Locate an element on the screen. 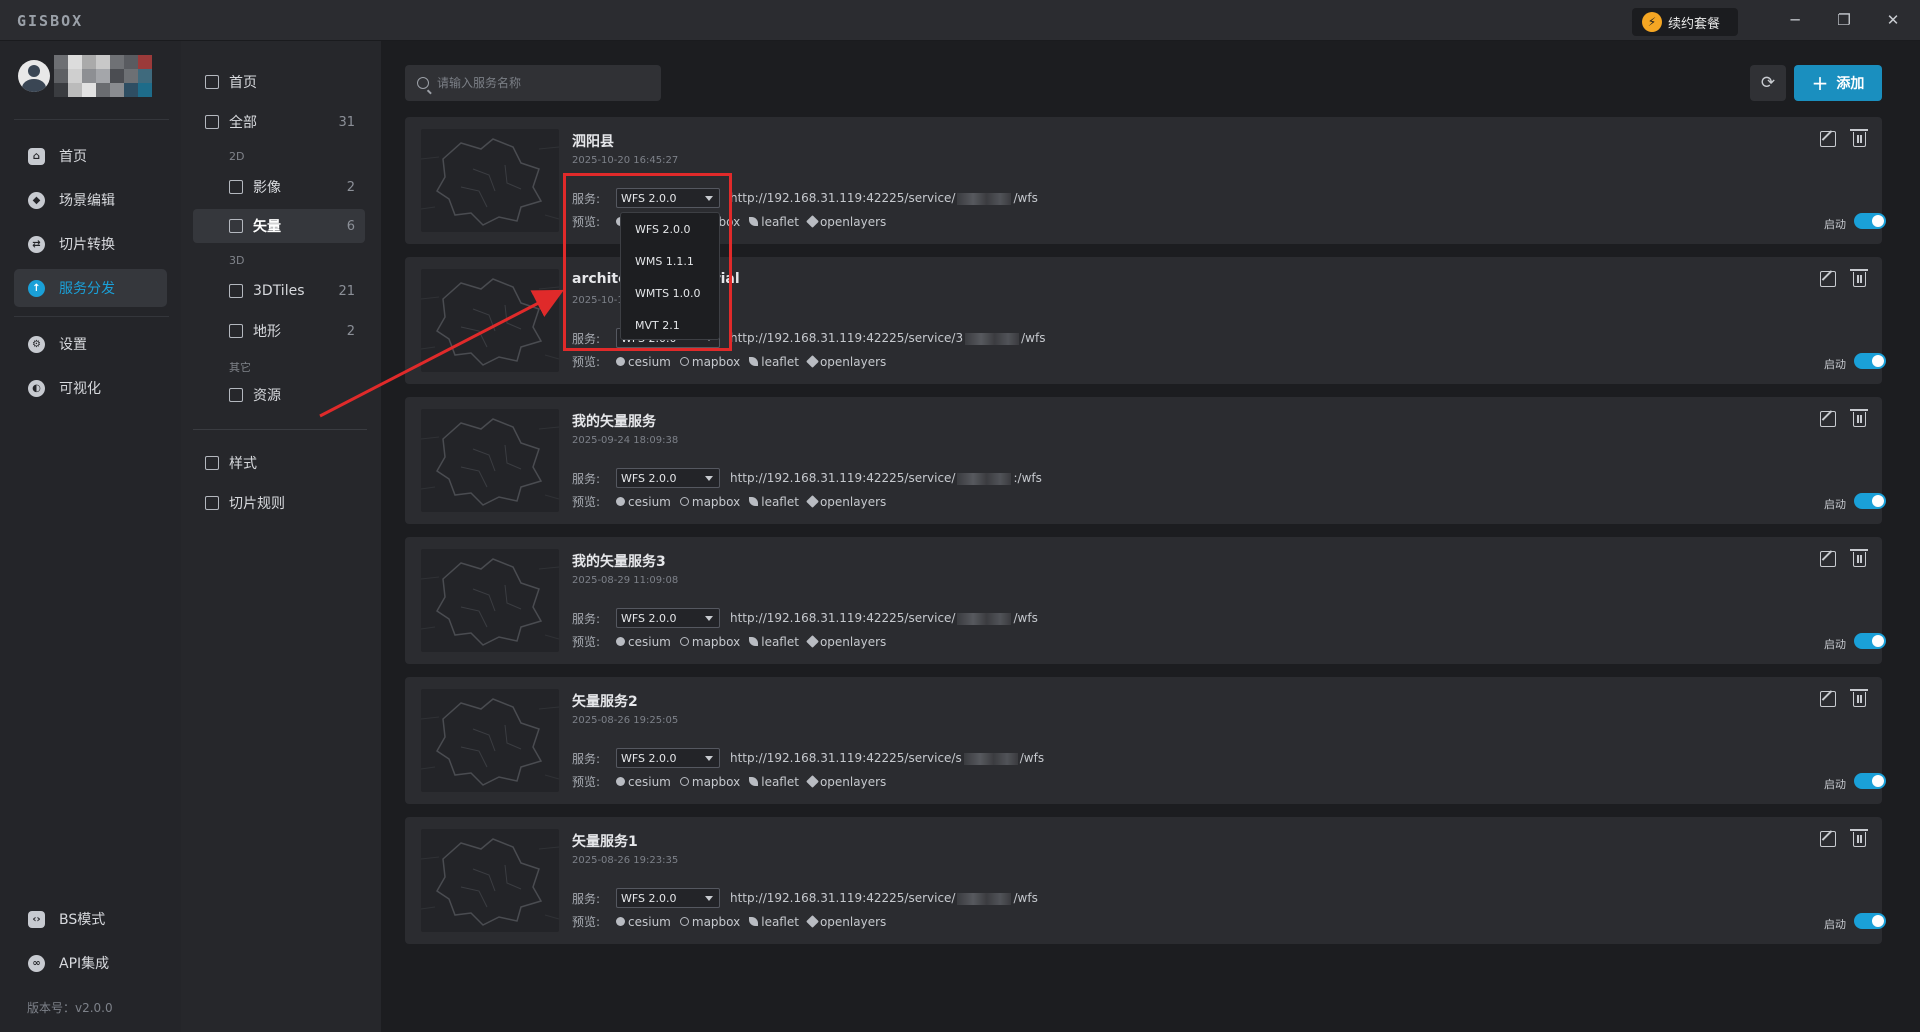 This screenshot has width=1920, height=1032. nav-item-label: 设置 is located at coordinates (73, 345).